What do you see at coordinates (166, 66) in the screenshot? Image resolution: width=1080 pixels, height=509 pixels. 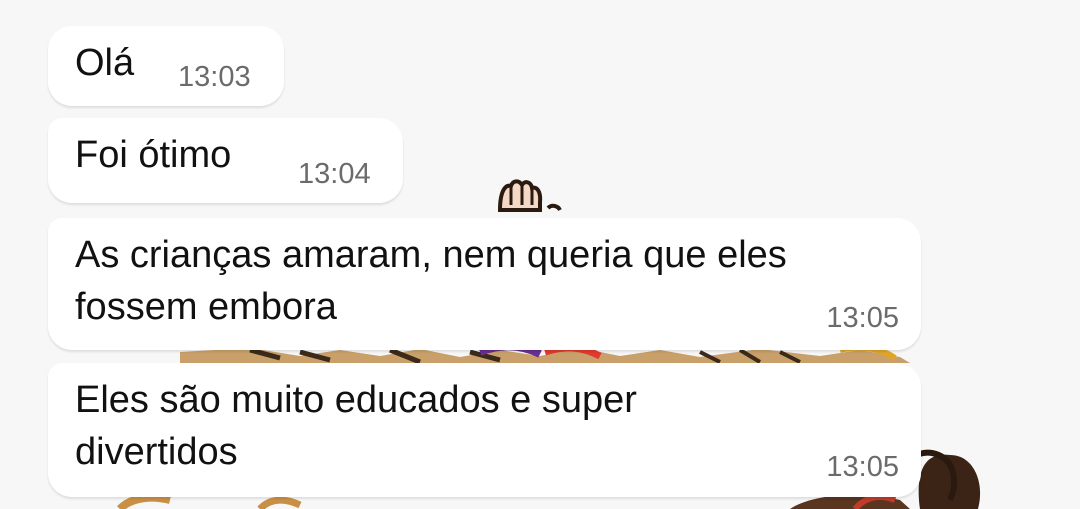 I see `message-bubble: Olá 13:03` at bounding box center [166, 66].